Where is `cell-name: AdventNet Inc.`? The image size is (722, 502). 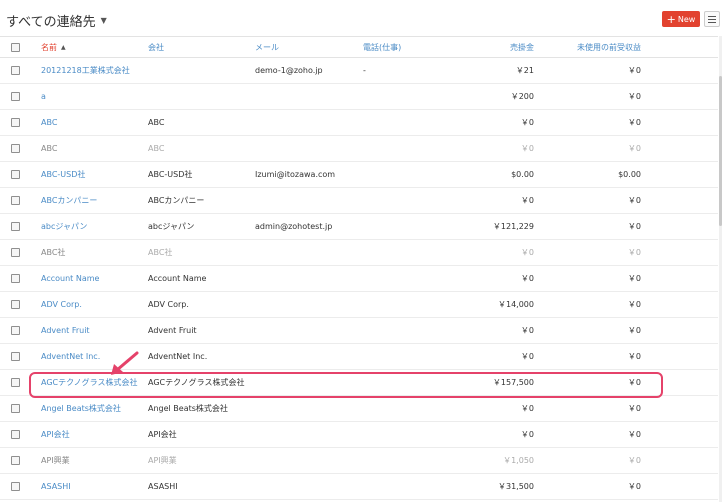
cell-name: AdventNet Inc. is located at coordinates (70, 356).